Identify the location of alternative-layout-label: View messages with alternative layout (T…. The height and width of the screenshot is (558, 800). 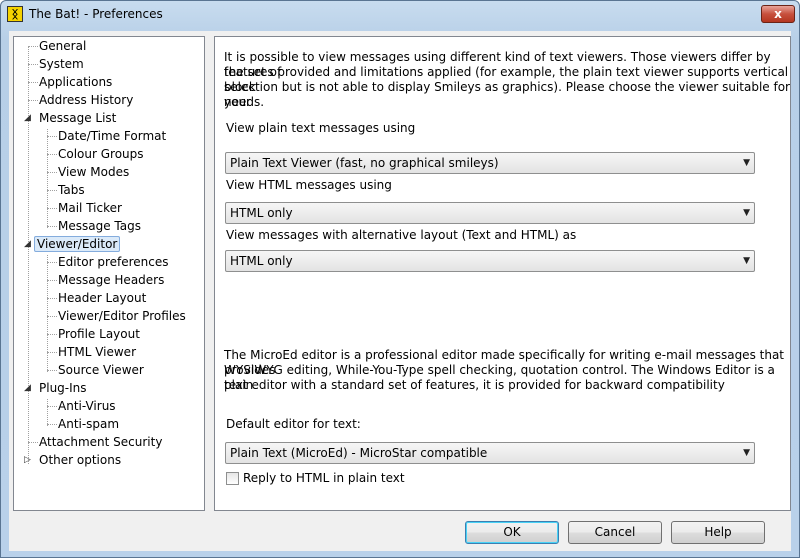
(401, 235).